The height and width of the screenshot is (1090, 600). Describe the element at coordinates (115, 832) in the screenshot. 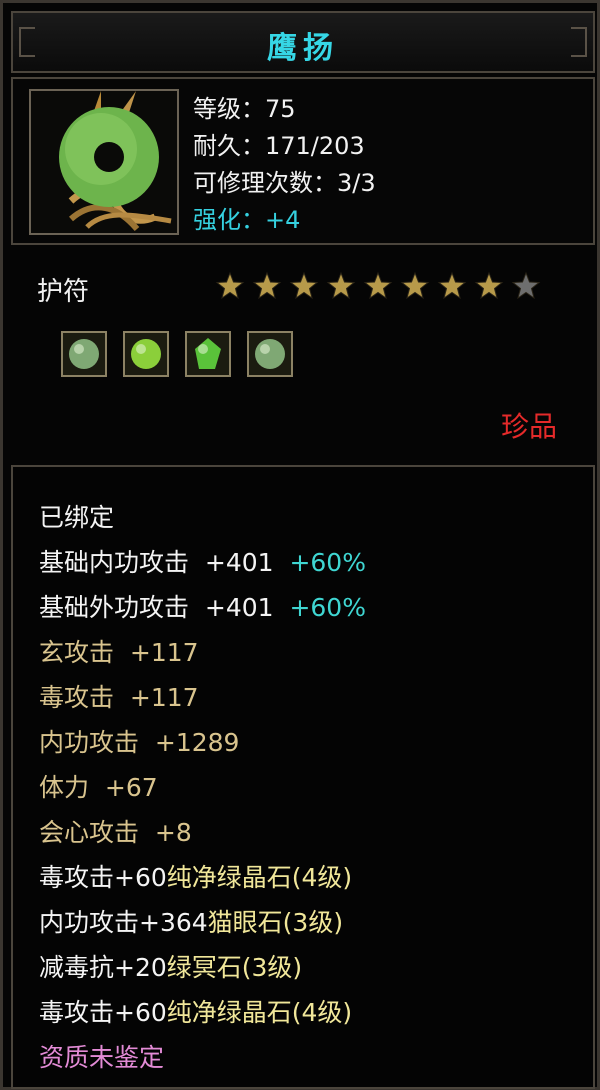

I see `attribute-text: 会心攻击 +8` at that location.